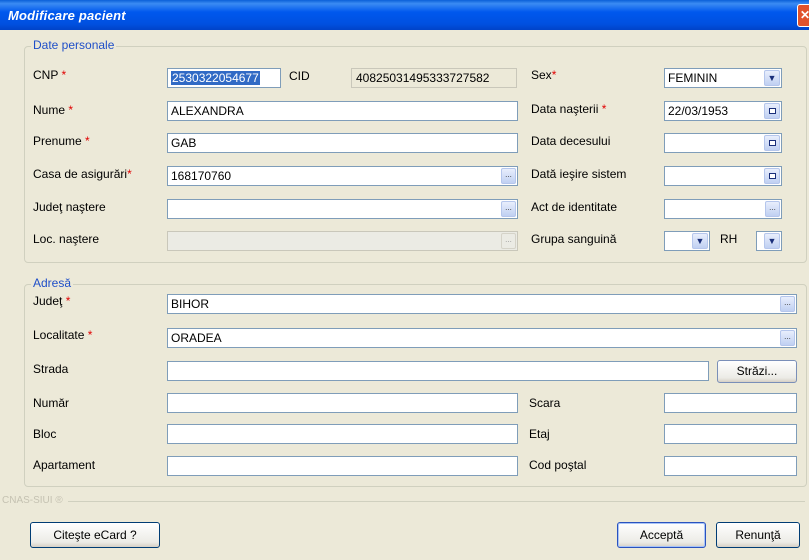  Describe the element at coordinates (66, 239) in the screenshot. I see `loc-nastere-label: Loc. naştere` at that location.